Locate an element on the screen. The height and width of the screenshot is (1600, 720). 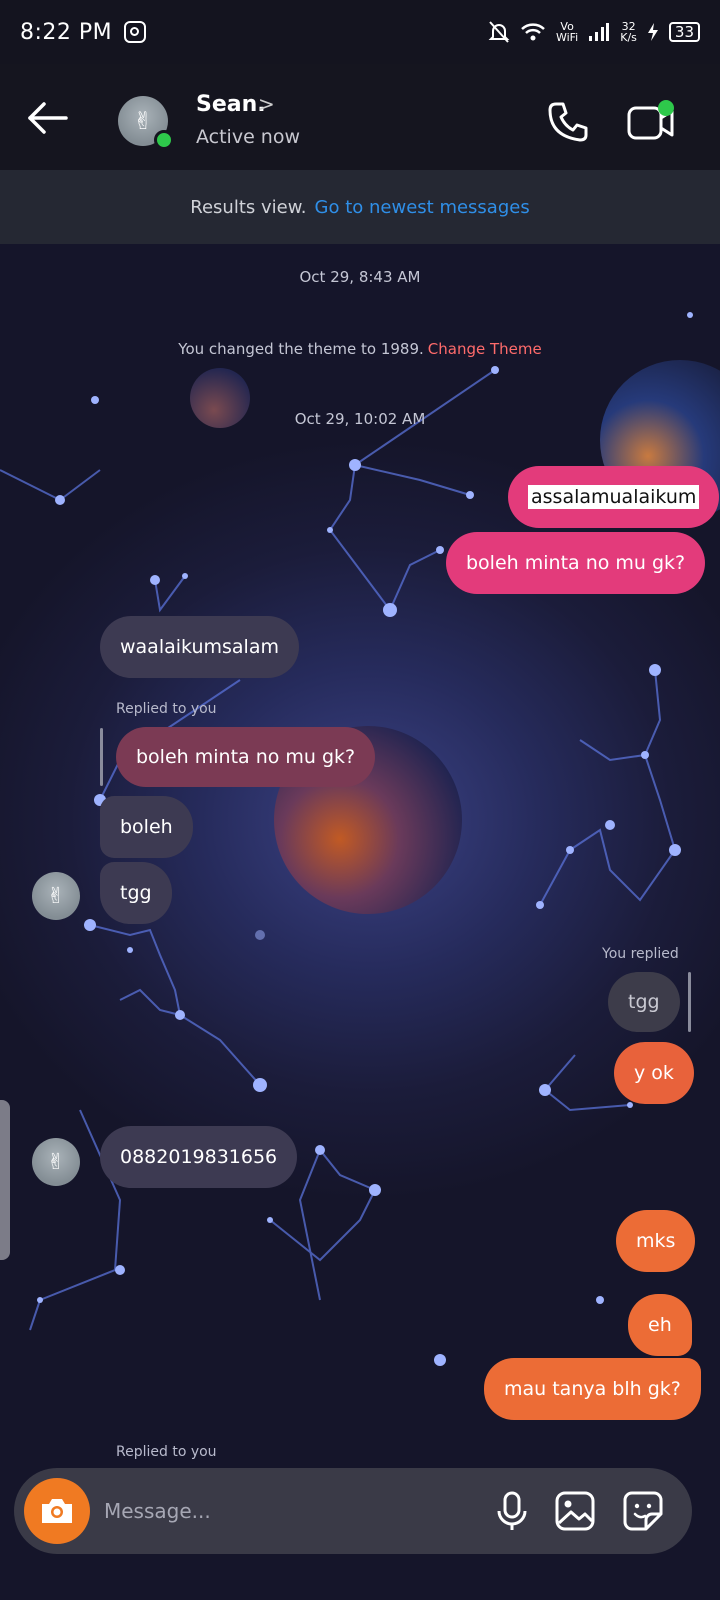
chat-header: ✌ Sean. > Active now is located at coordinates (360, 117).